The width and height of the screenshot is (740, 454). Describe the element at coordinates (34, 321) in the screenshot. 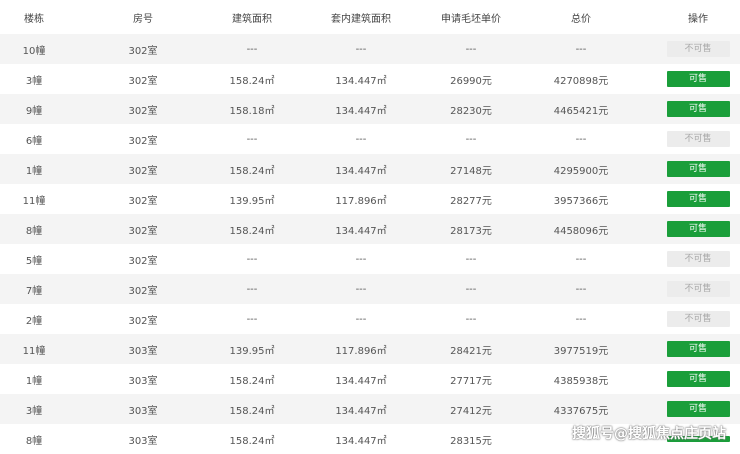

I see `building-cell: 2幢` at that location.